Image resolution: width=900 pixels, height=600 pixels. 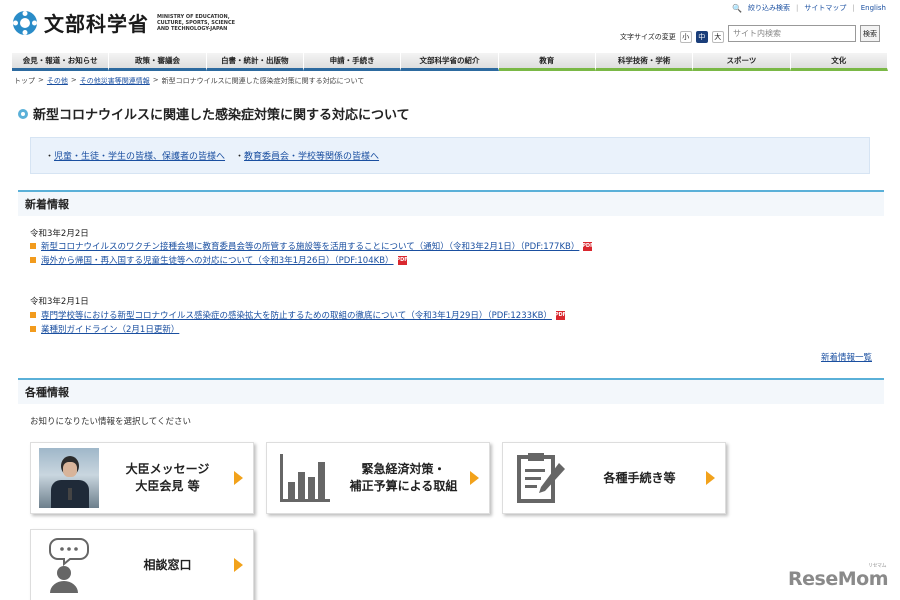 What do you see at coordinates (846, 357) in the screenshot?
I see `news-list-link: 新着情報一覧` at bounding box center [846, 357].